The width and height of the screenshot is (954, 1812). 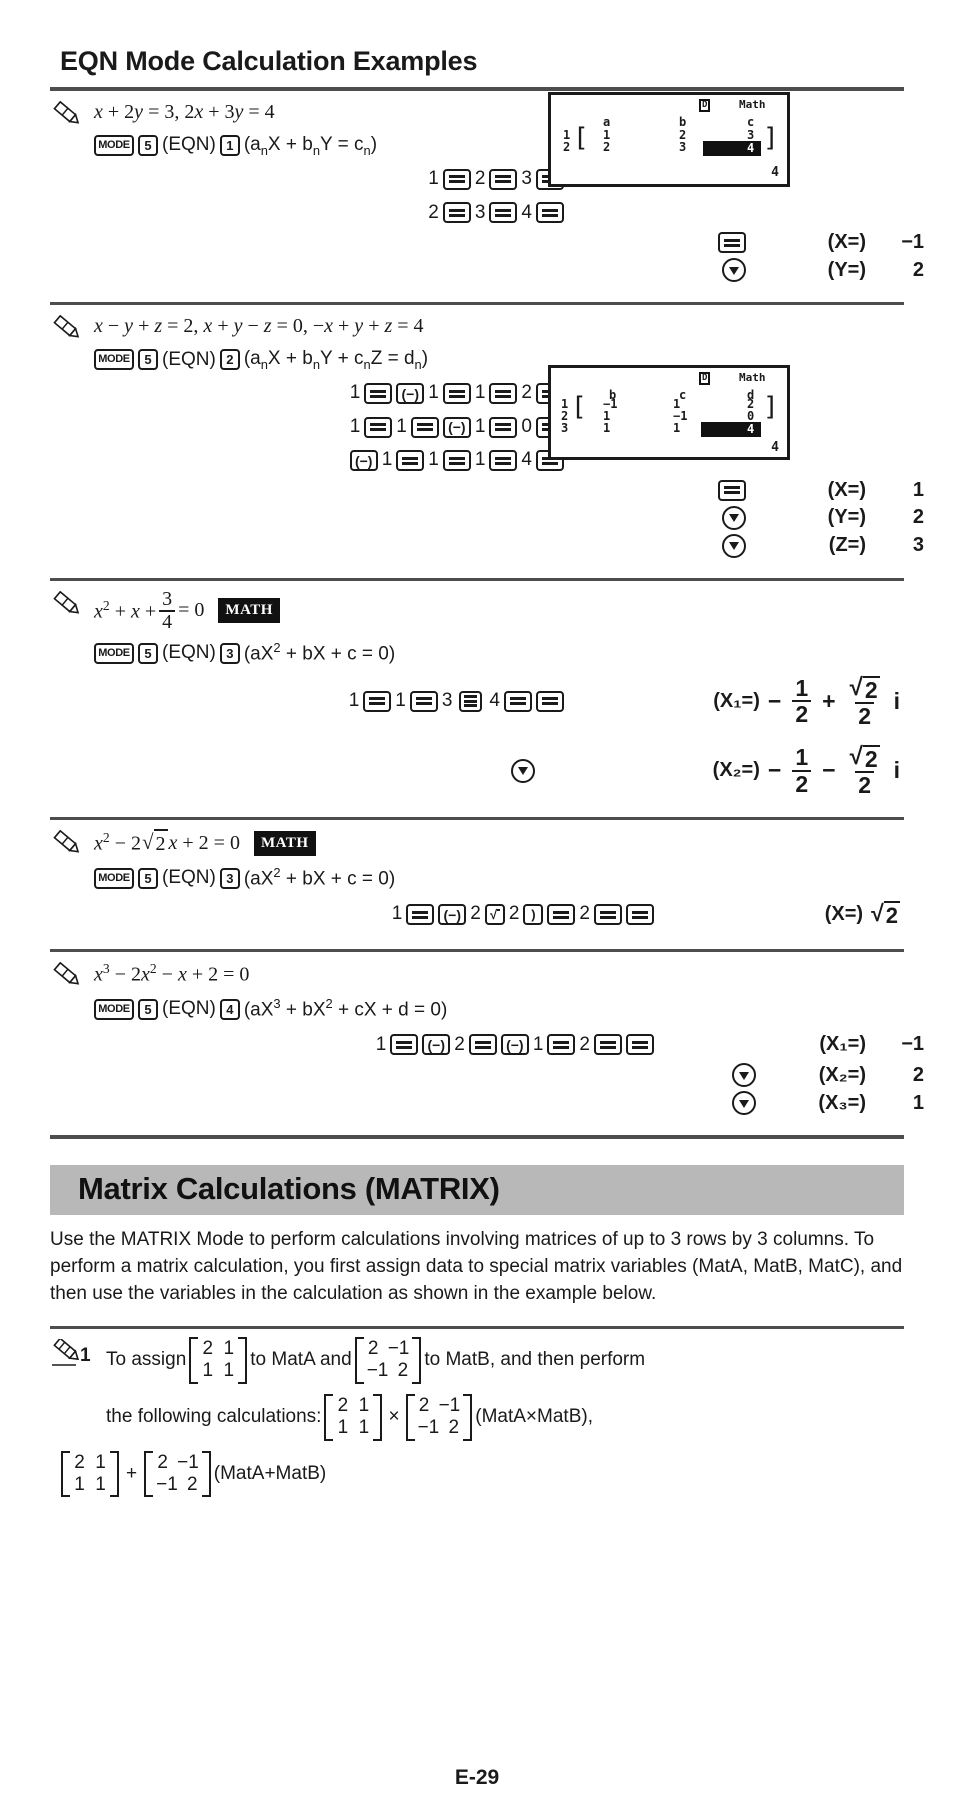 What do you see at coordinates (394, 1416) in the screenshot?
I see `matrix-multiply-operator: ×` at bounding box center [394, 1416].